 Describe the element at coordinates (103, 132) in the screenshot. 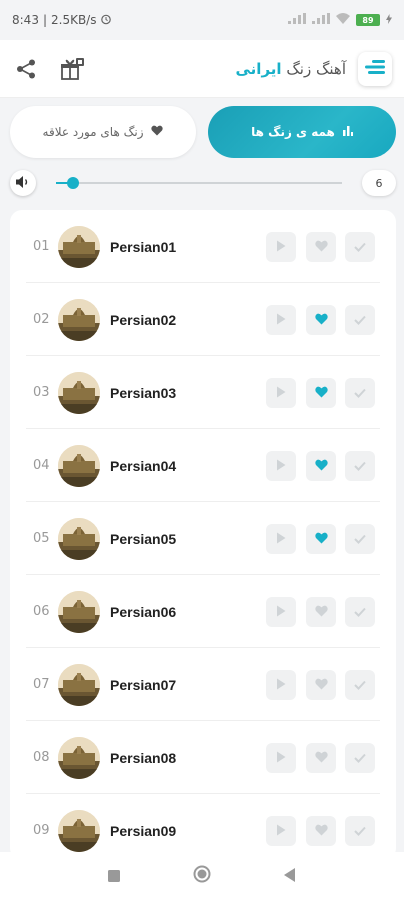

I see `tab-favorites: زنگ های مورد علاقه` at that location.